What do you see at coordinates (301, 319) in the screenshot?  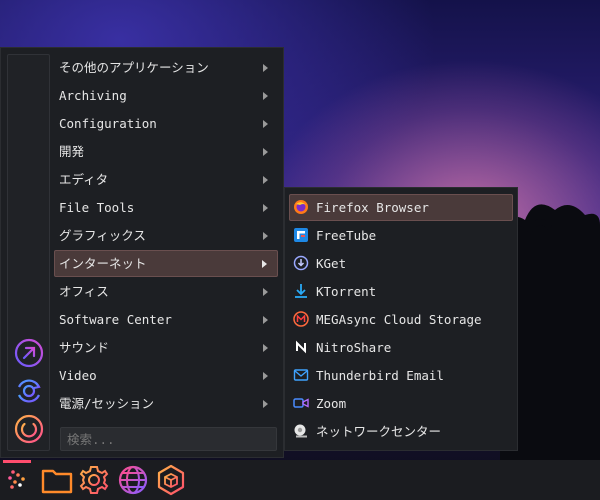 I see `megasync-icon` at bounding box center [301, 319].